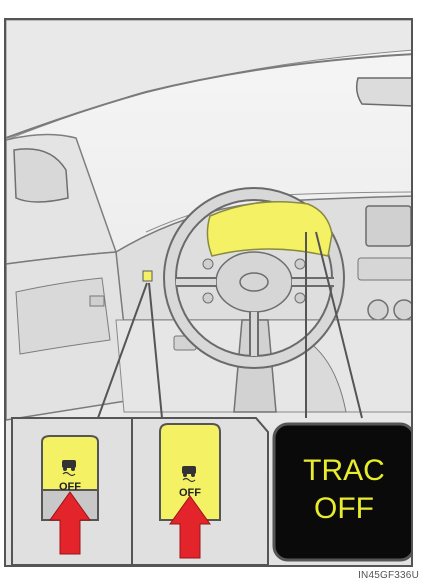 This screenshot has height=581, width=421. What do you see at coordinates (388, 226) in the screenshot?
I see `center-display` at bounding box center [388, 226].